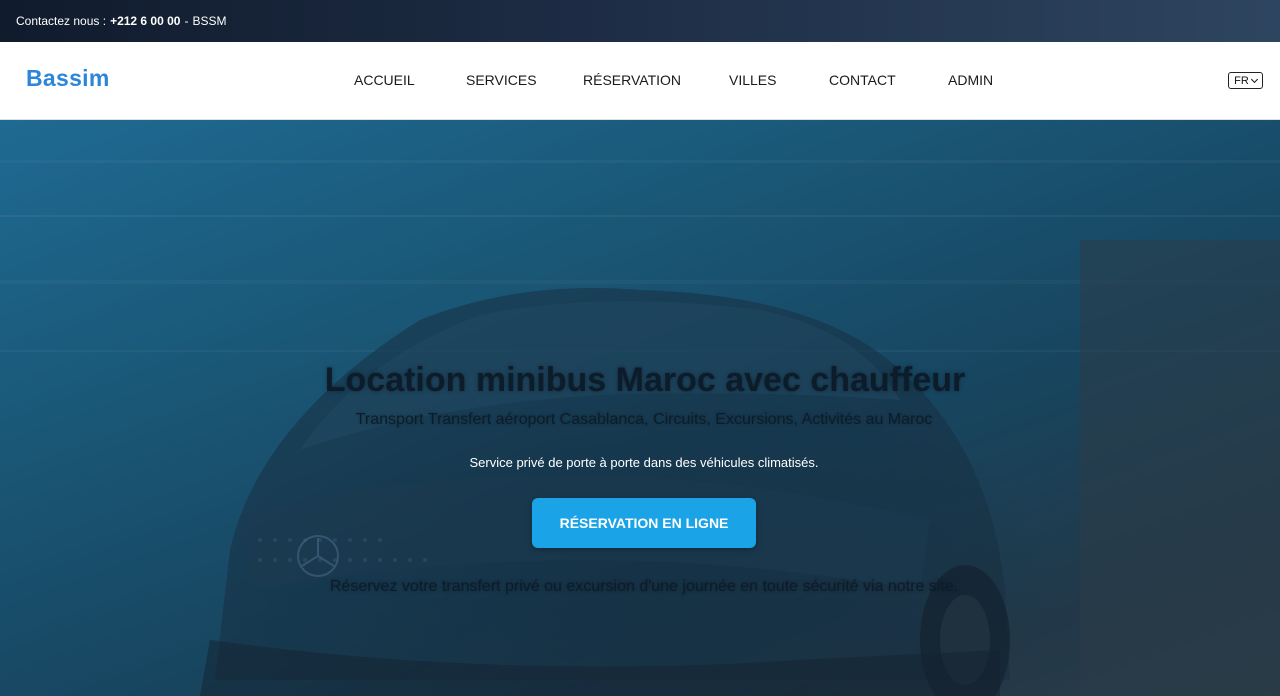 The width and height of the screenshot is (1280, 696). Describe the element at coordinates (384, 80) in the screenshot. I see `nav-item-accueil: ACCUEIL` at that location.